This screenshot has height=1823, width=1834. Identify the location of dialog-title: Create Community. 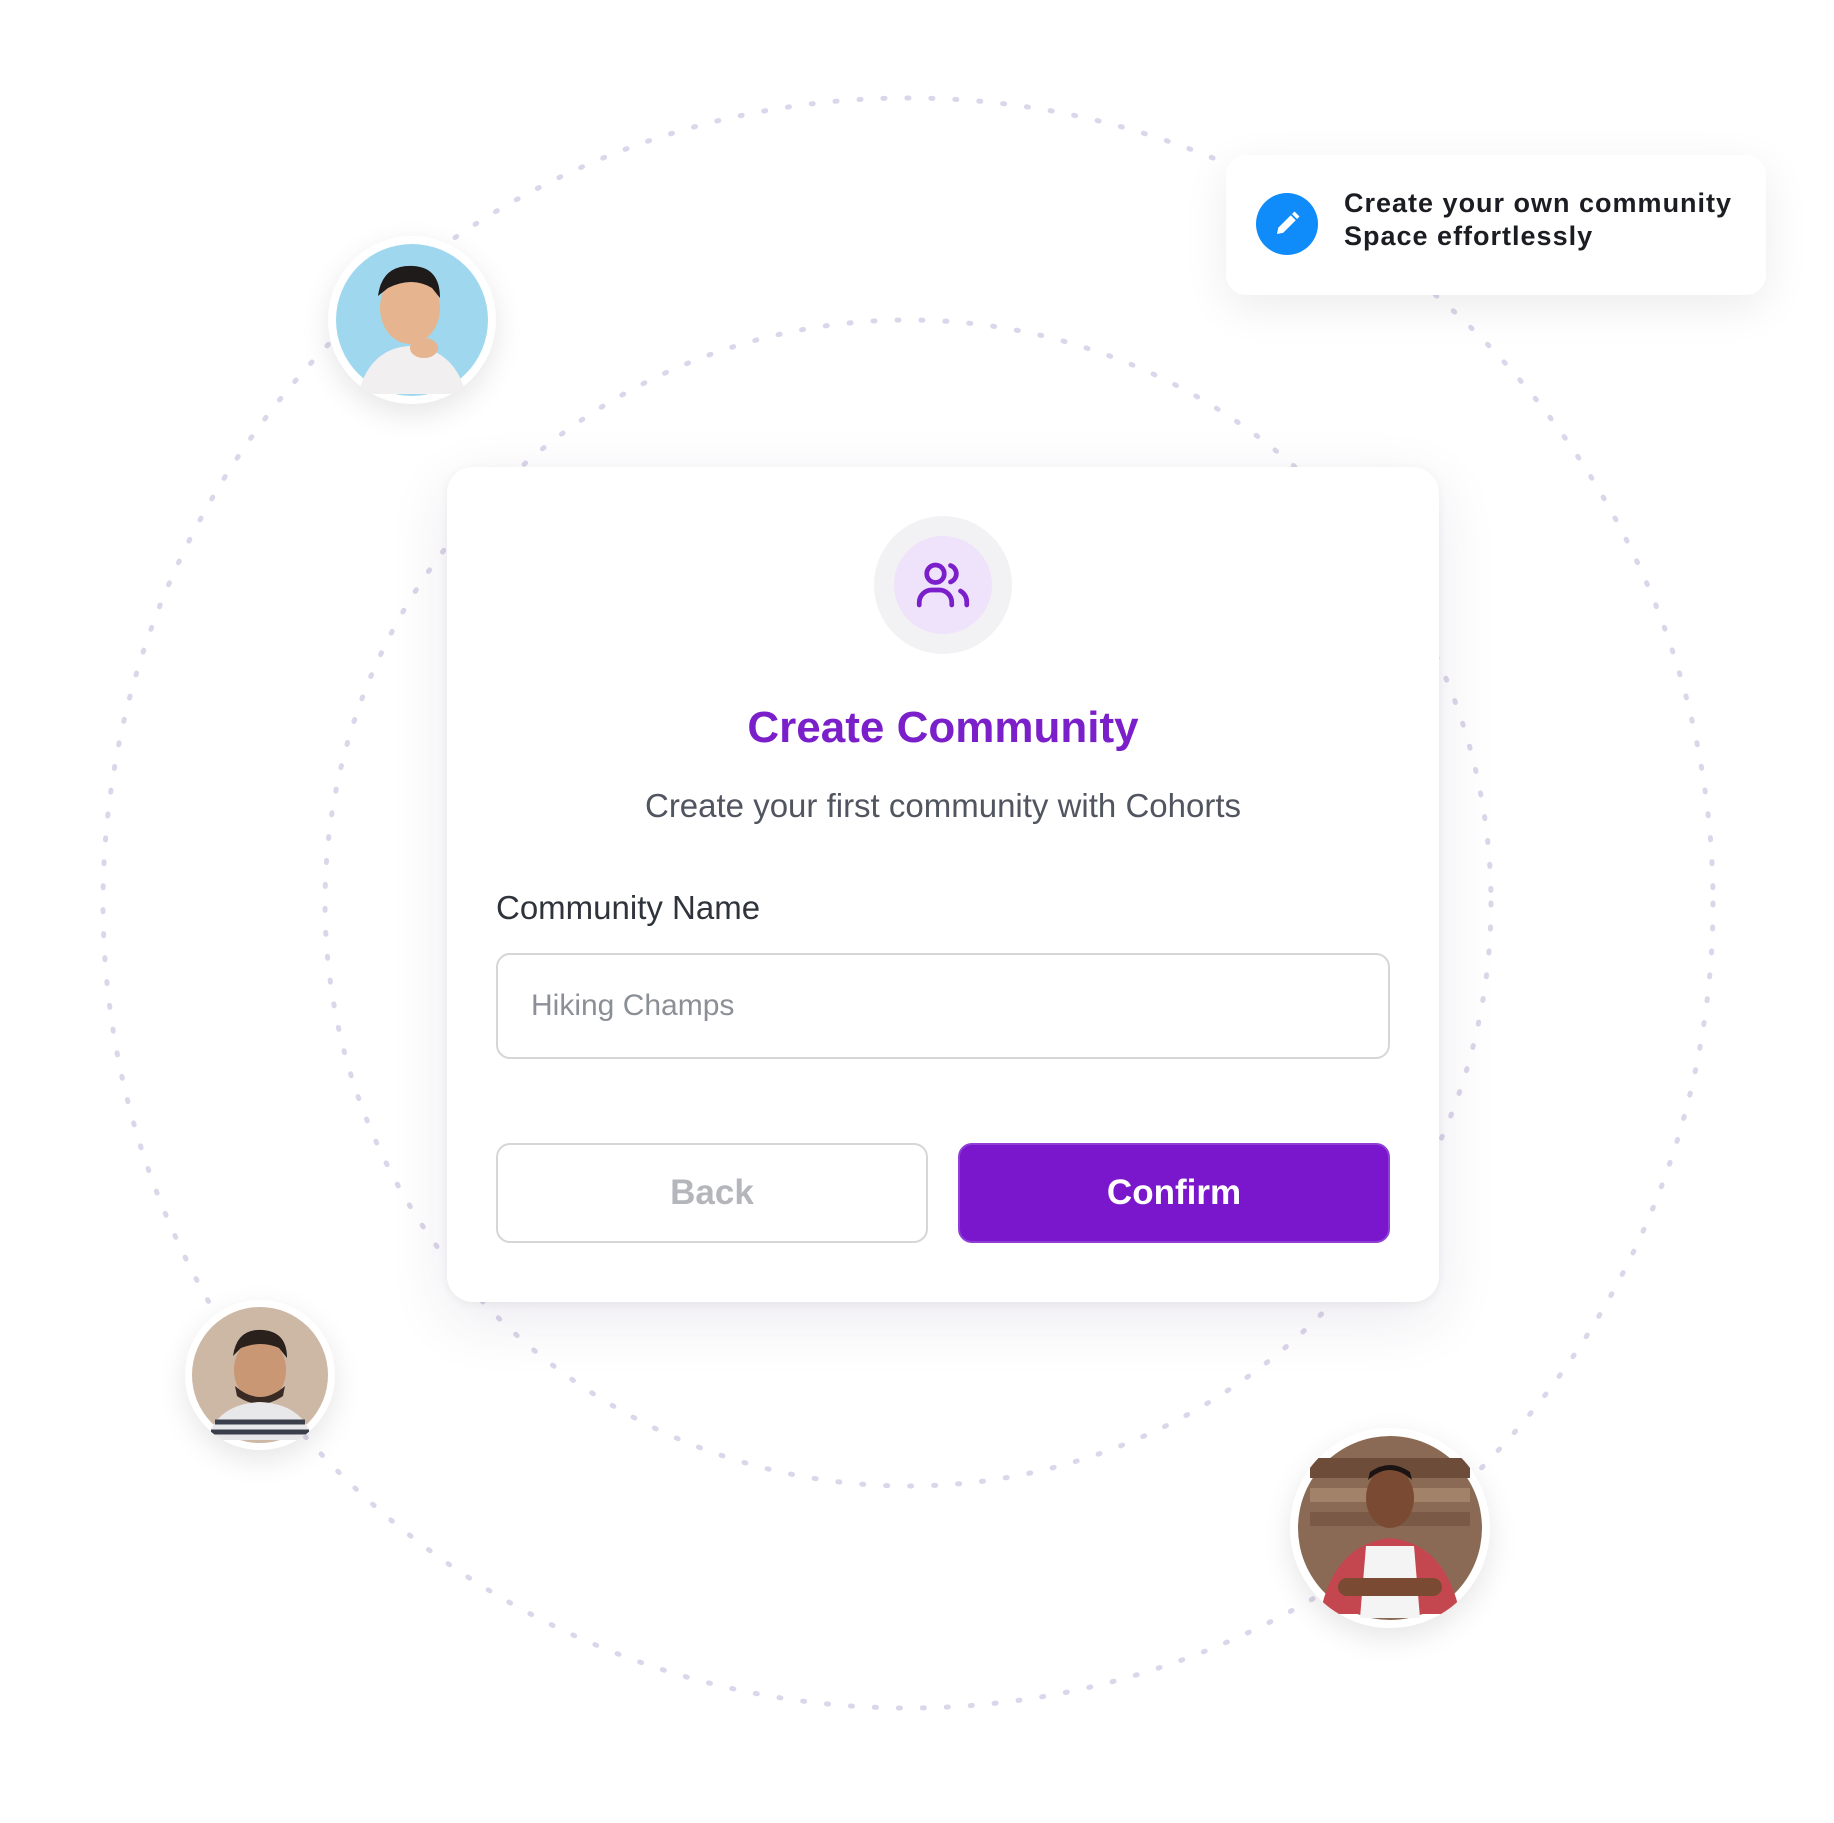
(943, 727).